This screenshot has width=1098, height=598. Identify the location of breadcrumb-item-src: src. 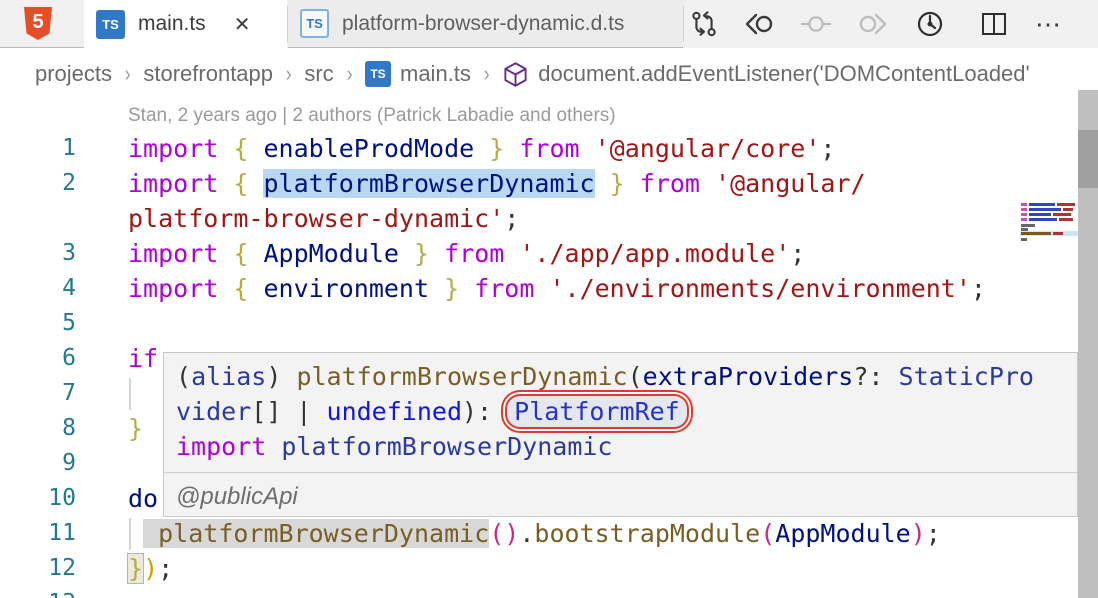
(318, 74).